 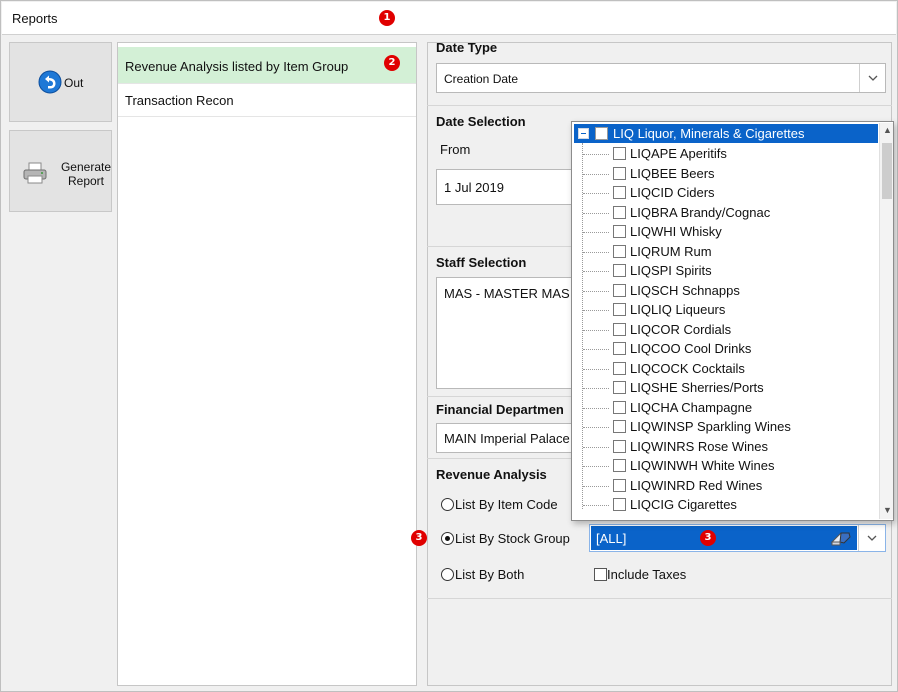 I want to click on collapse-icon, so click(x=583, y=133).